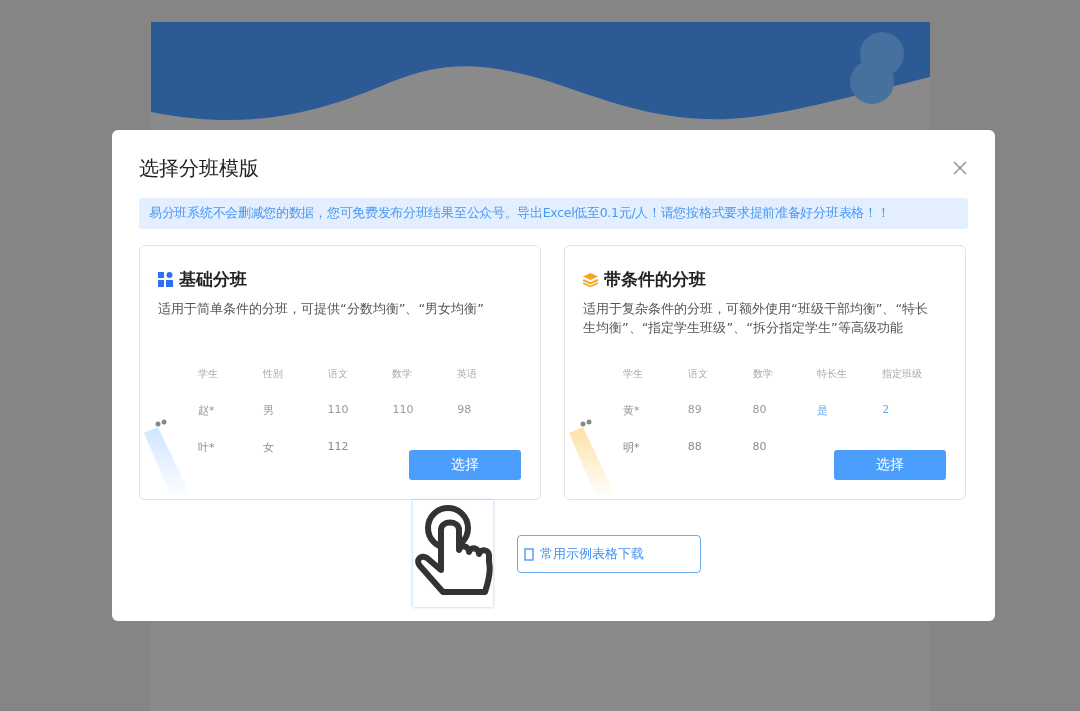 This screenshot has width=1080, height=711. Describe the element at coordinates (833, 374) in the screenshot. I see `table-header: 特长生` at that location.